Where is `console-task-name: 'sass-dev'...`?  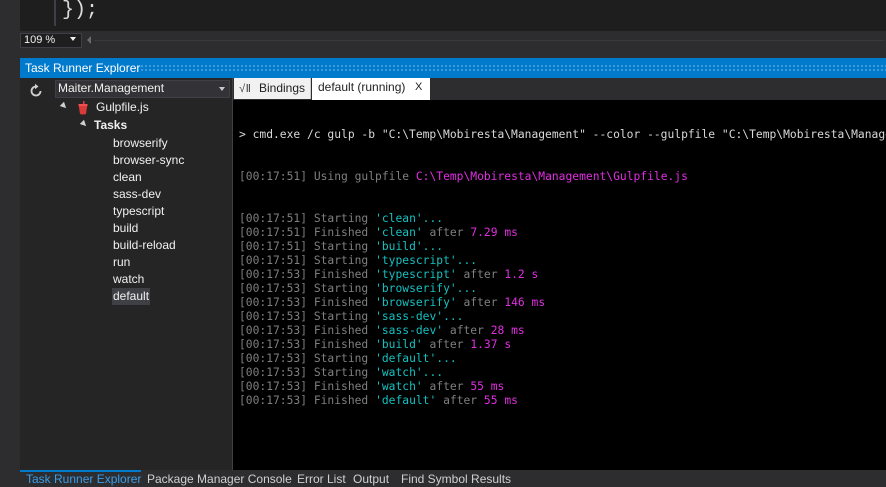 console-task-name: 'sass-dev'... is located at coordinates (419, 316).